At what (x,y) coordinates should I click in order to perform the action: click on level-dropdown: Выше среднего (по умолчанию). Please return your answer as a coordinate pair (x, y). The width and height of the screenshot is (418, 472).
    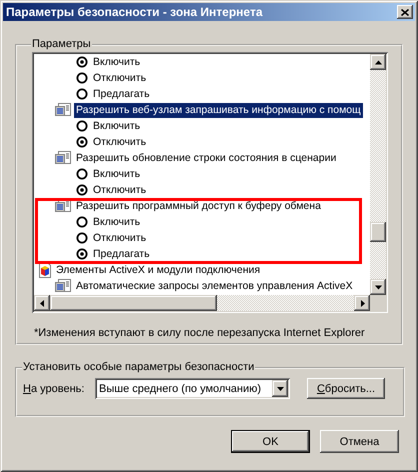
    Looking at the image, I should click on (192, 388).